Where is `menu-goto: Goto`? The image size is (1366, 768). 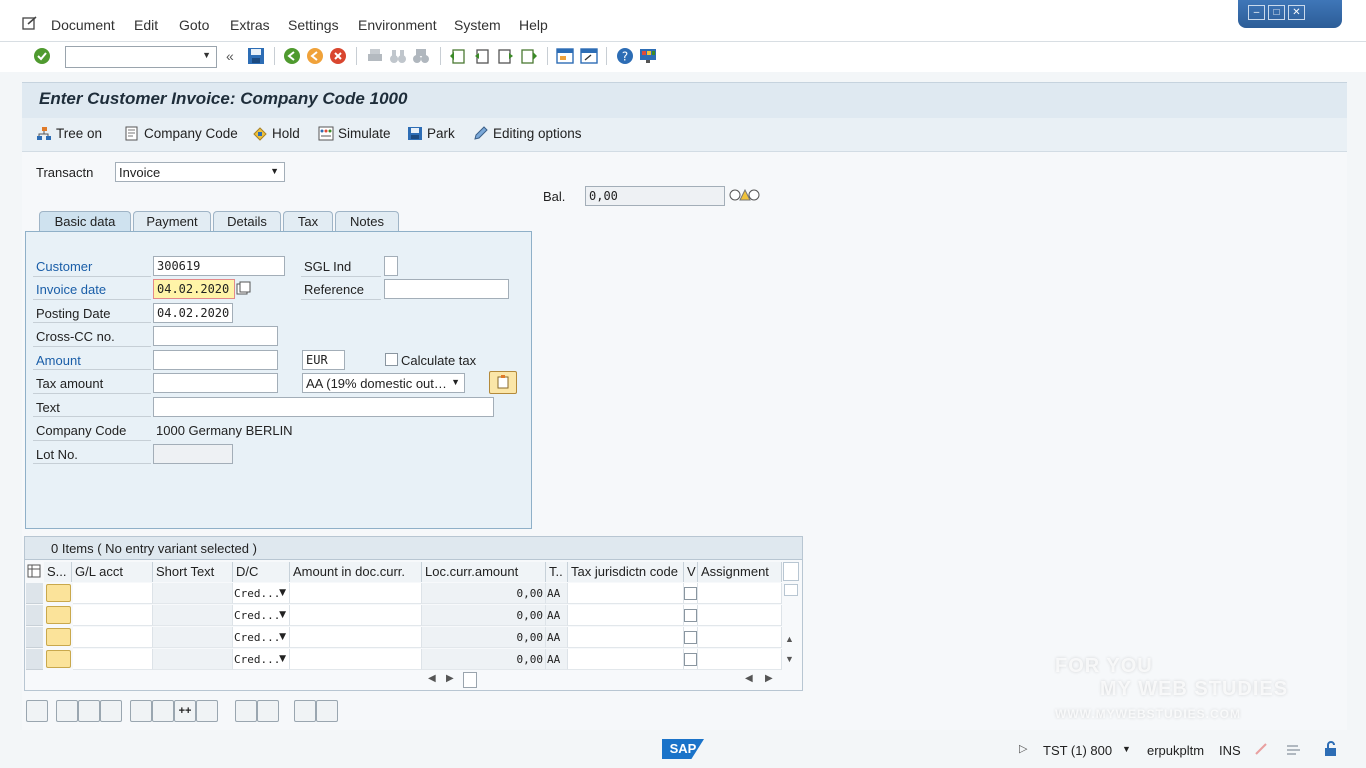
menu-goto: Goto is located at coordinates (194, 25).